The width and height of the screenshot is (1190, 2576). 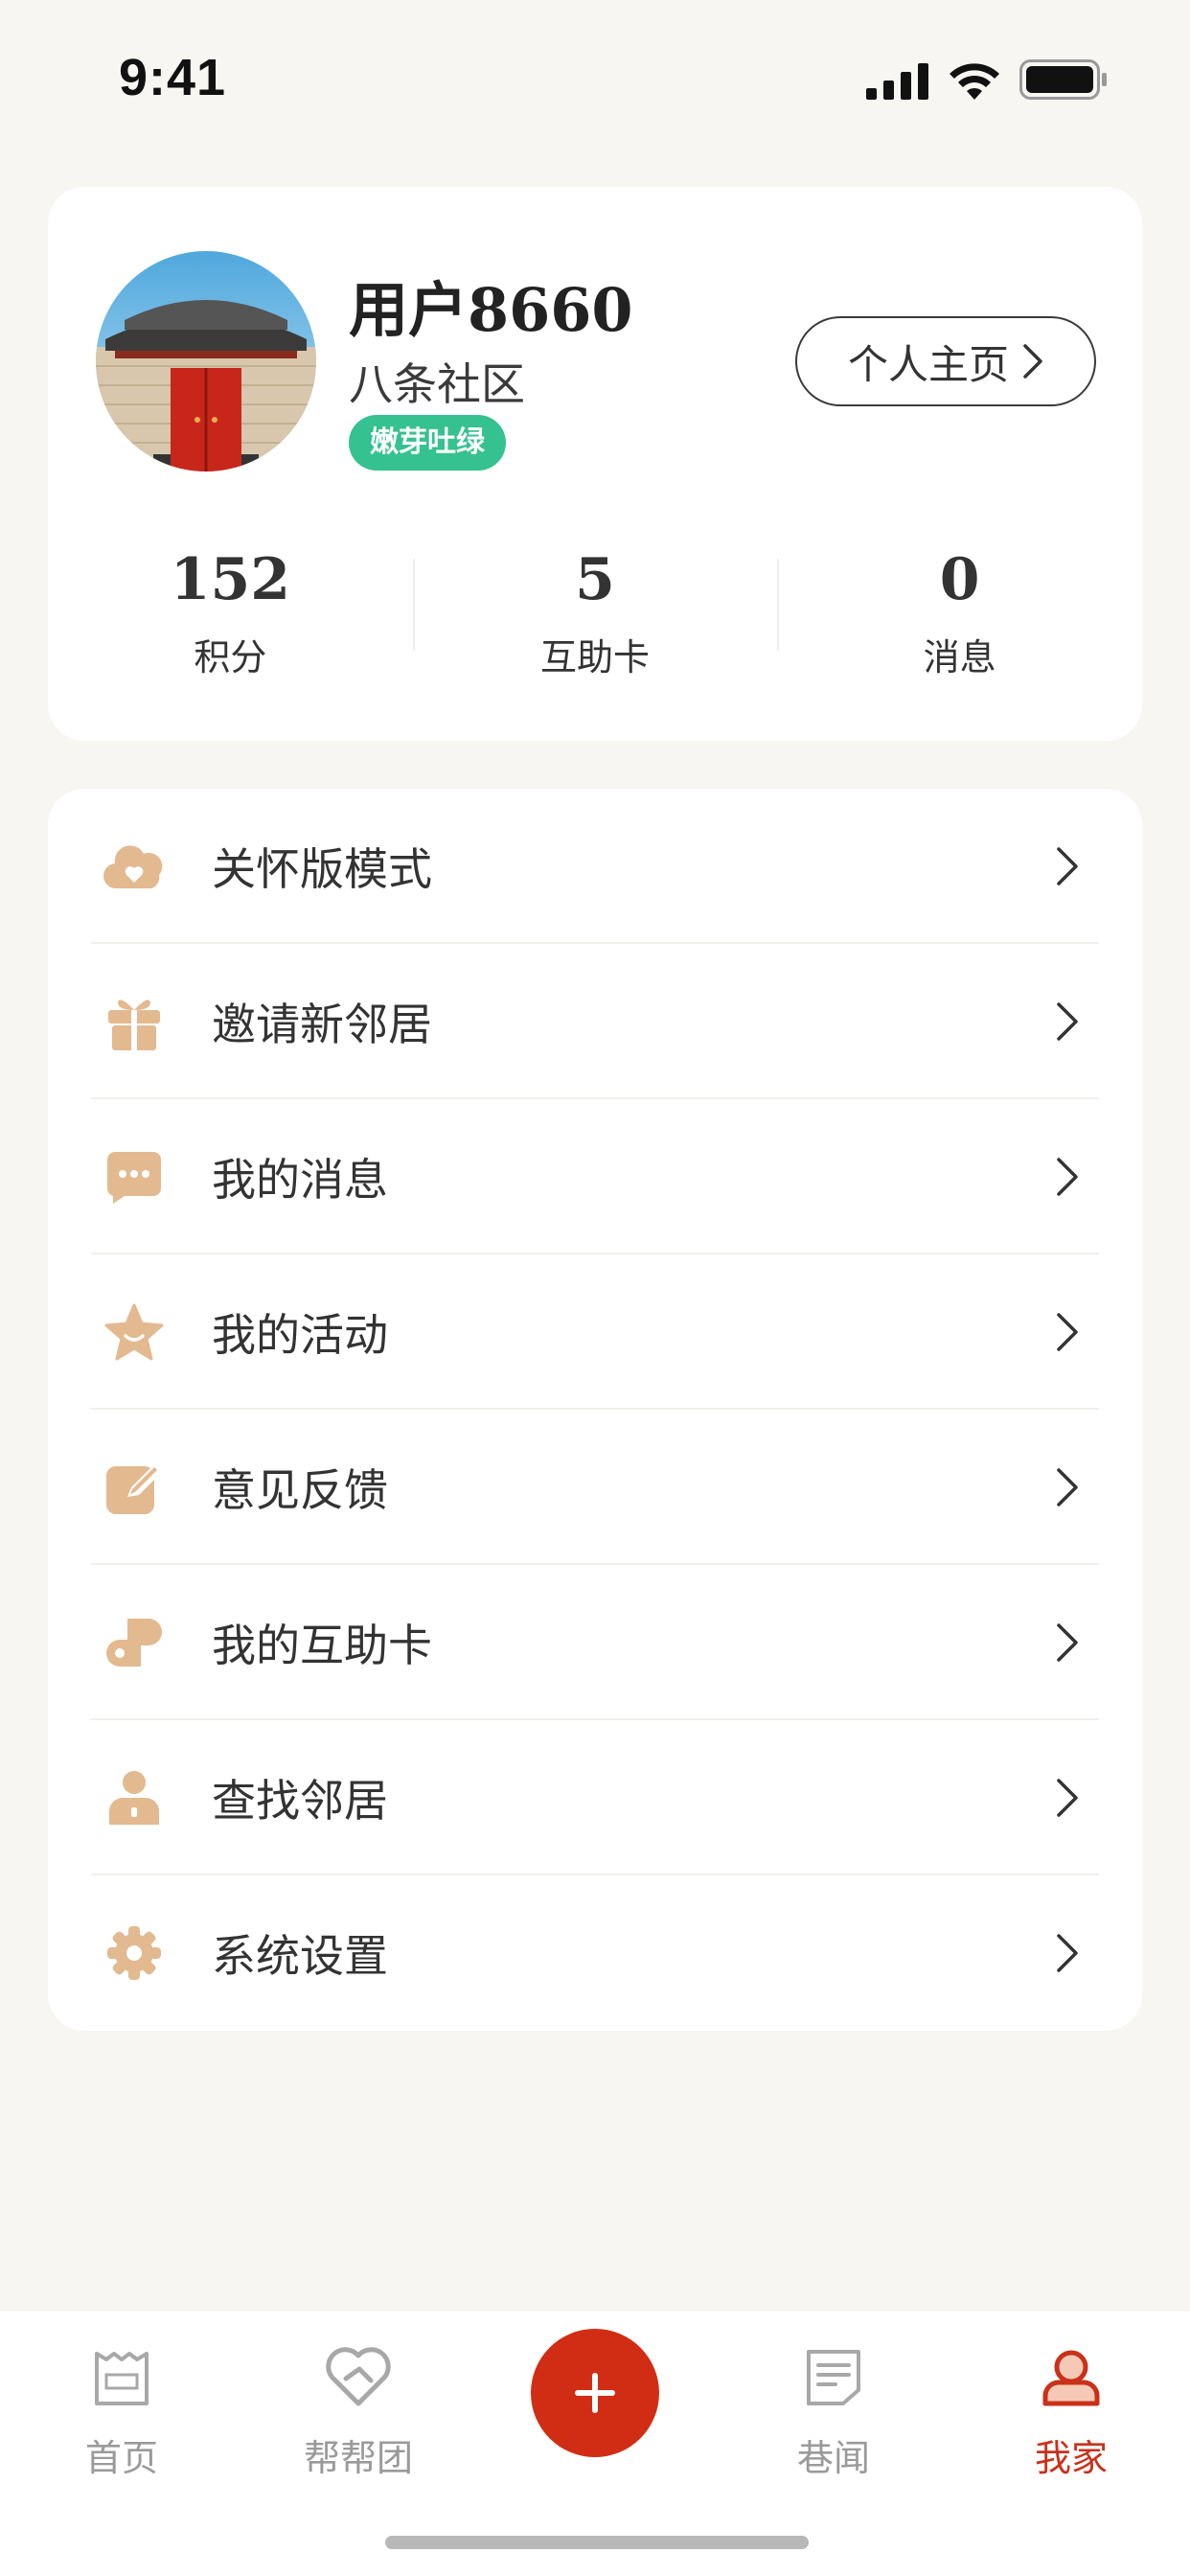 I want to click on stat-value: 152, so click(x=230, y=579).